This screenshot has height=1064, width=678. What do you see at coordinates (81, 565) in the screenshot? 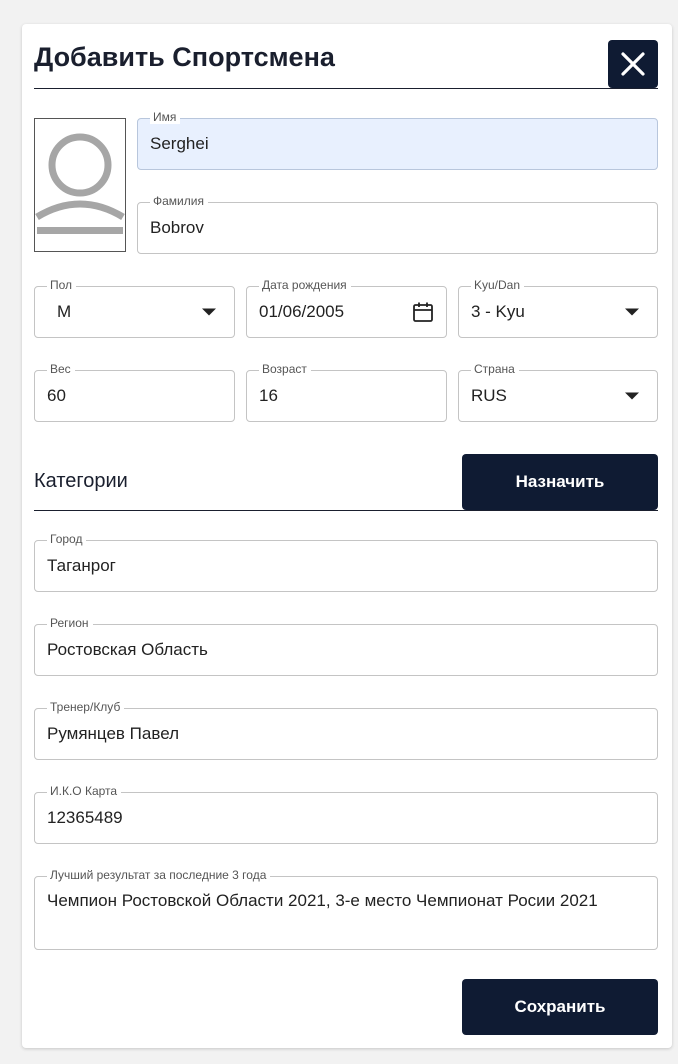
I see `city-value: Таганрог` at bounding box center [81, 565].